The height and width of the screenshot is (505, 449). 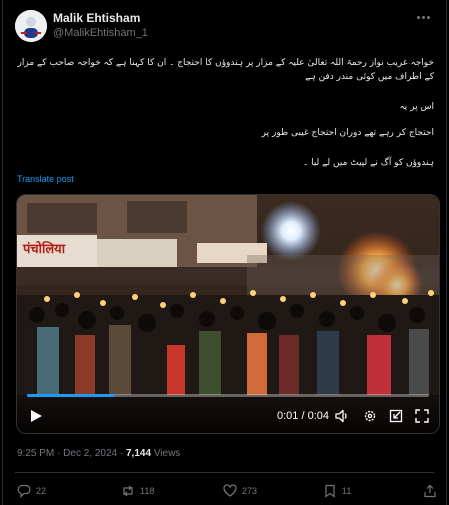 What do you see at coordinates (370, 416) in the screenshot?
I see `settings-gear-icon` at bounding box center [370, 416].